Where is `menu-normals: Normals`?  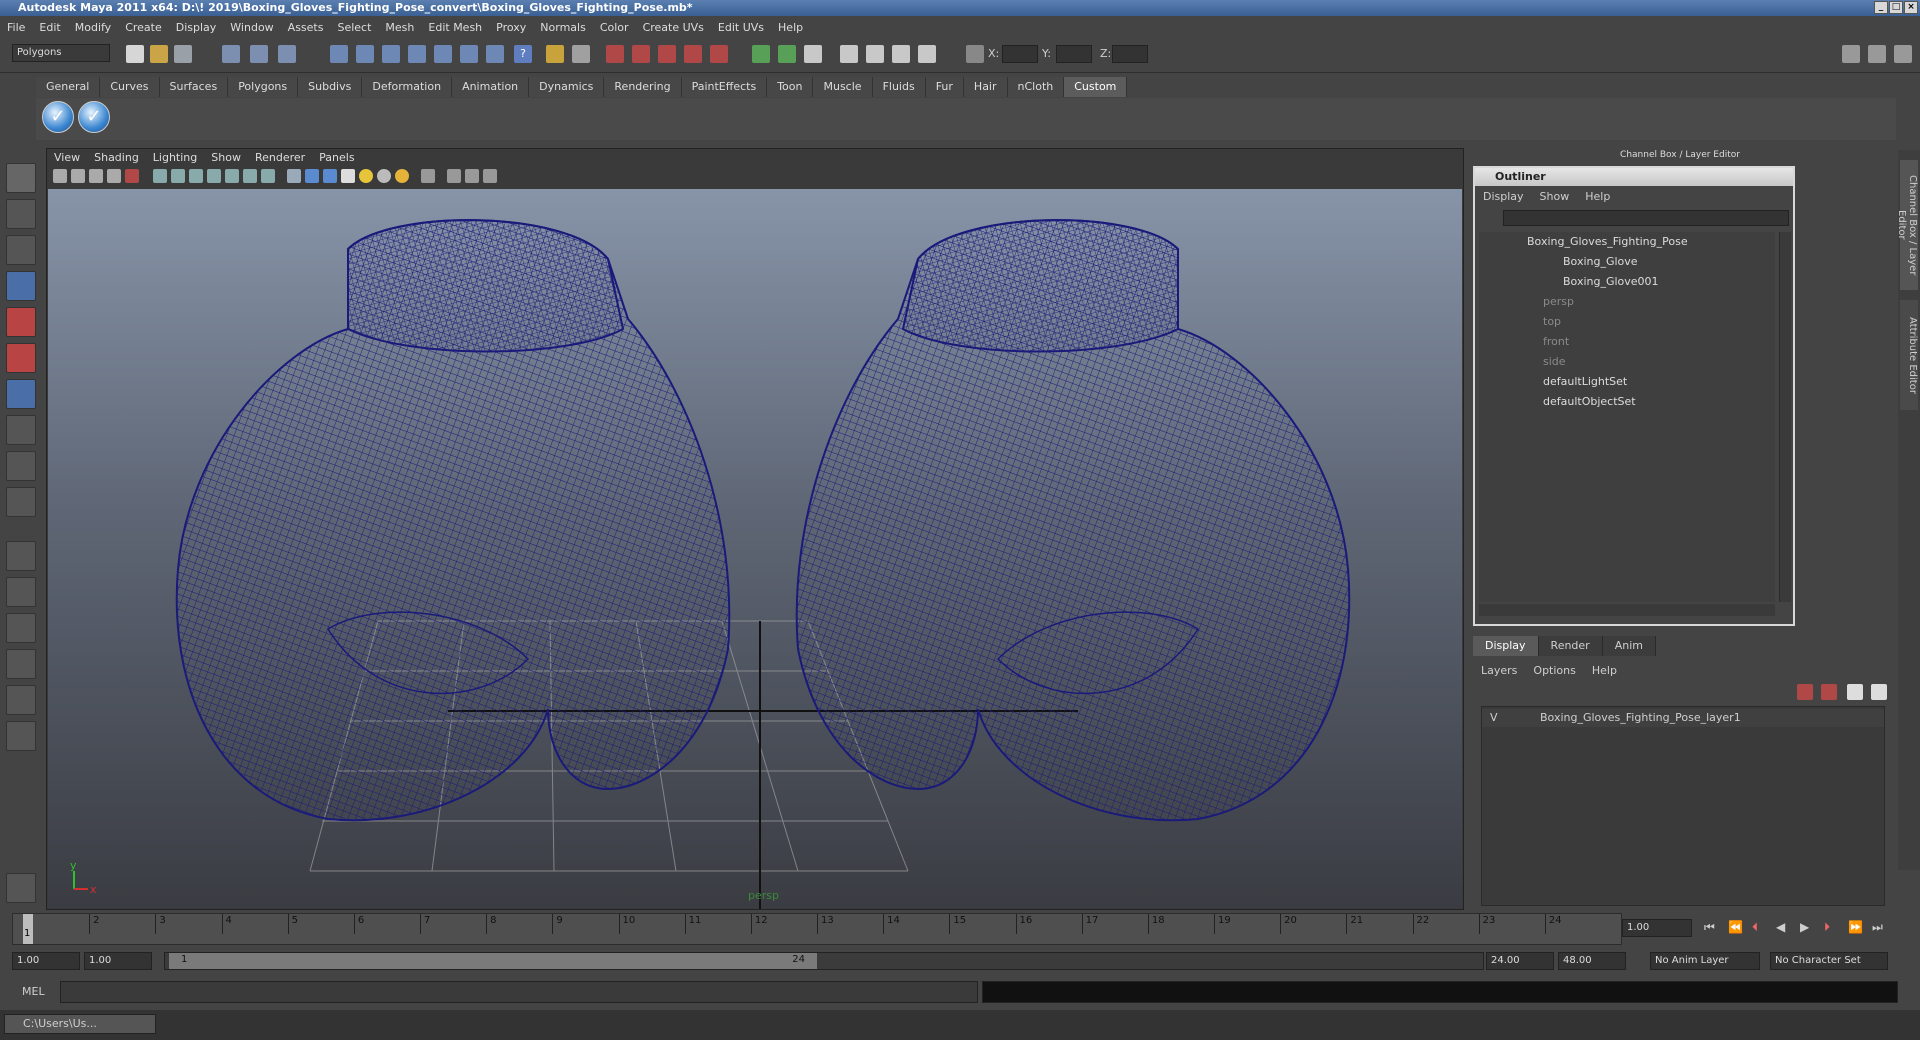 menu-normals: Normals is located at coordinates (563, 27).